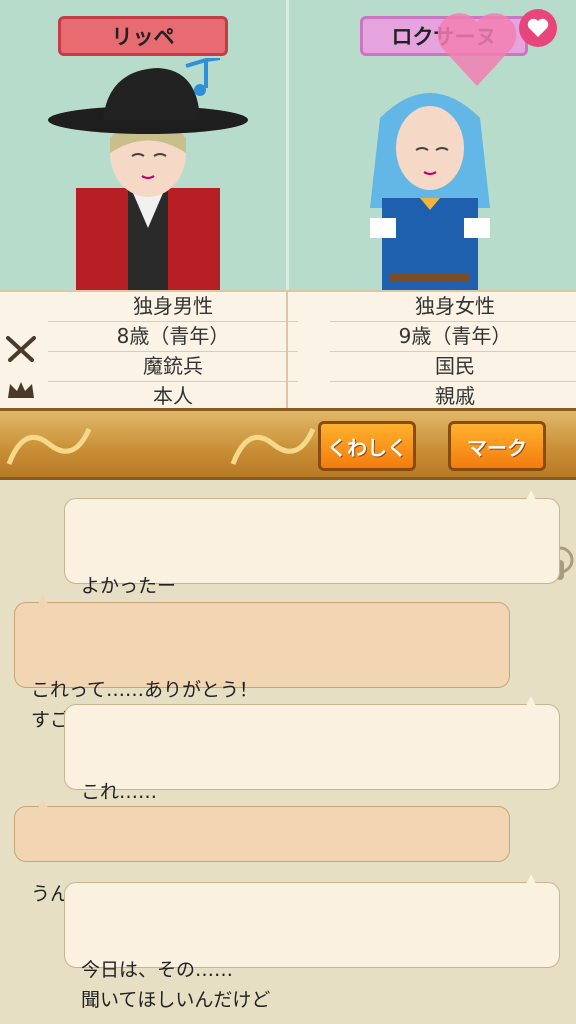 Image resolution: width=576 pixels, height=1024 pixels. I want to click on ornament-left-icon, so click(49, 446).